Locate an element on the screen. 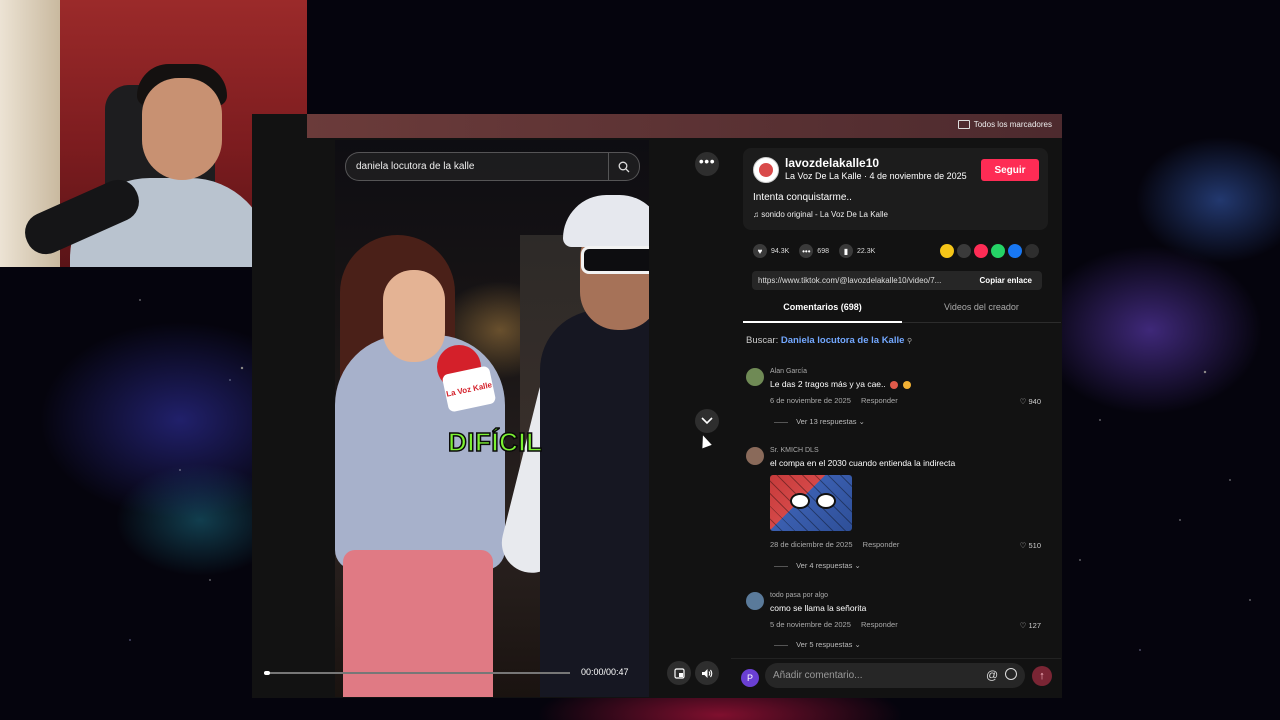 The width and height of the screenshot is (1280, 720). music-note-icon: ♫ is located at coordinates (756, 214).